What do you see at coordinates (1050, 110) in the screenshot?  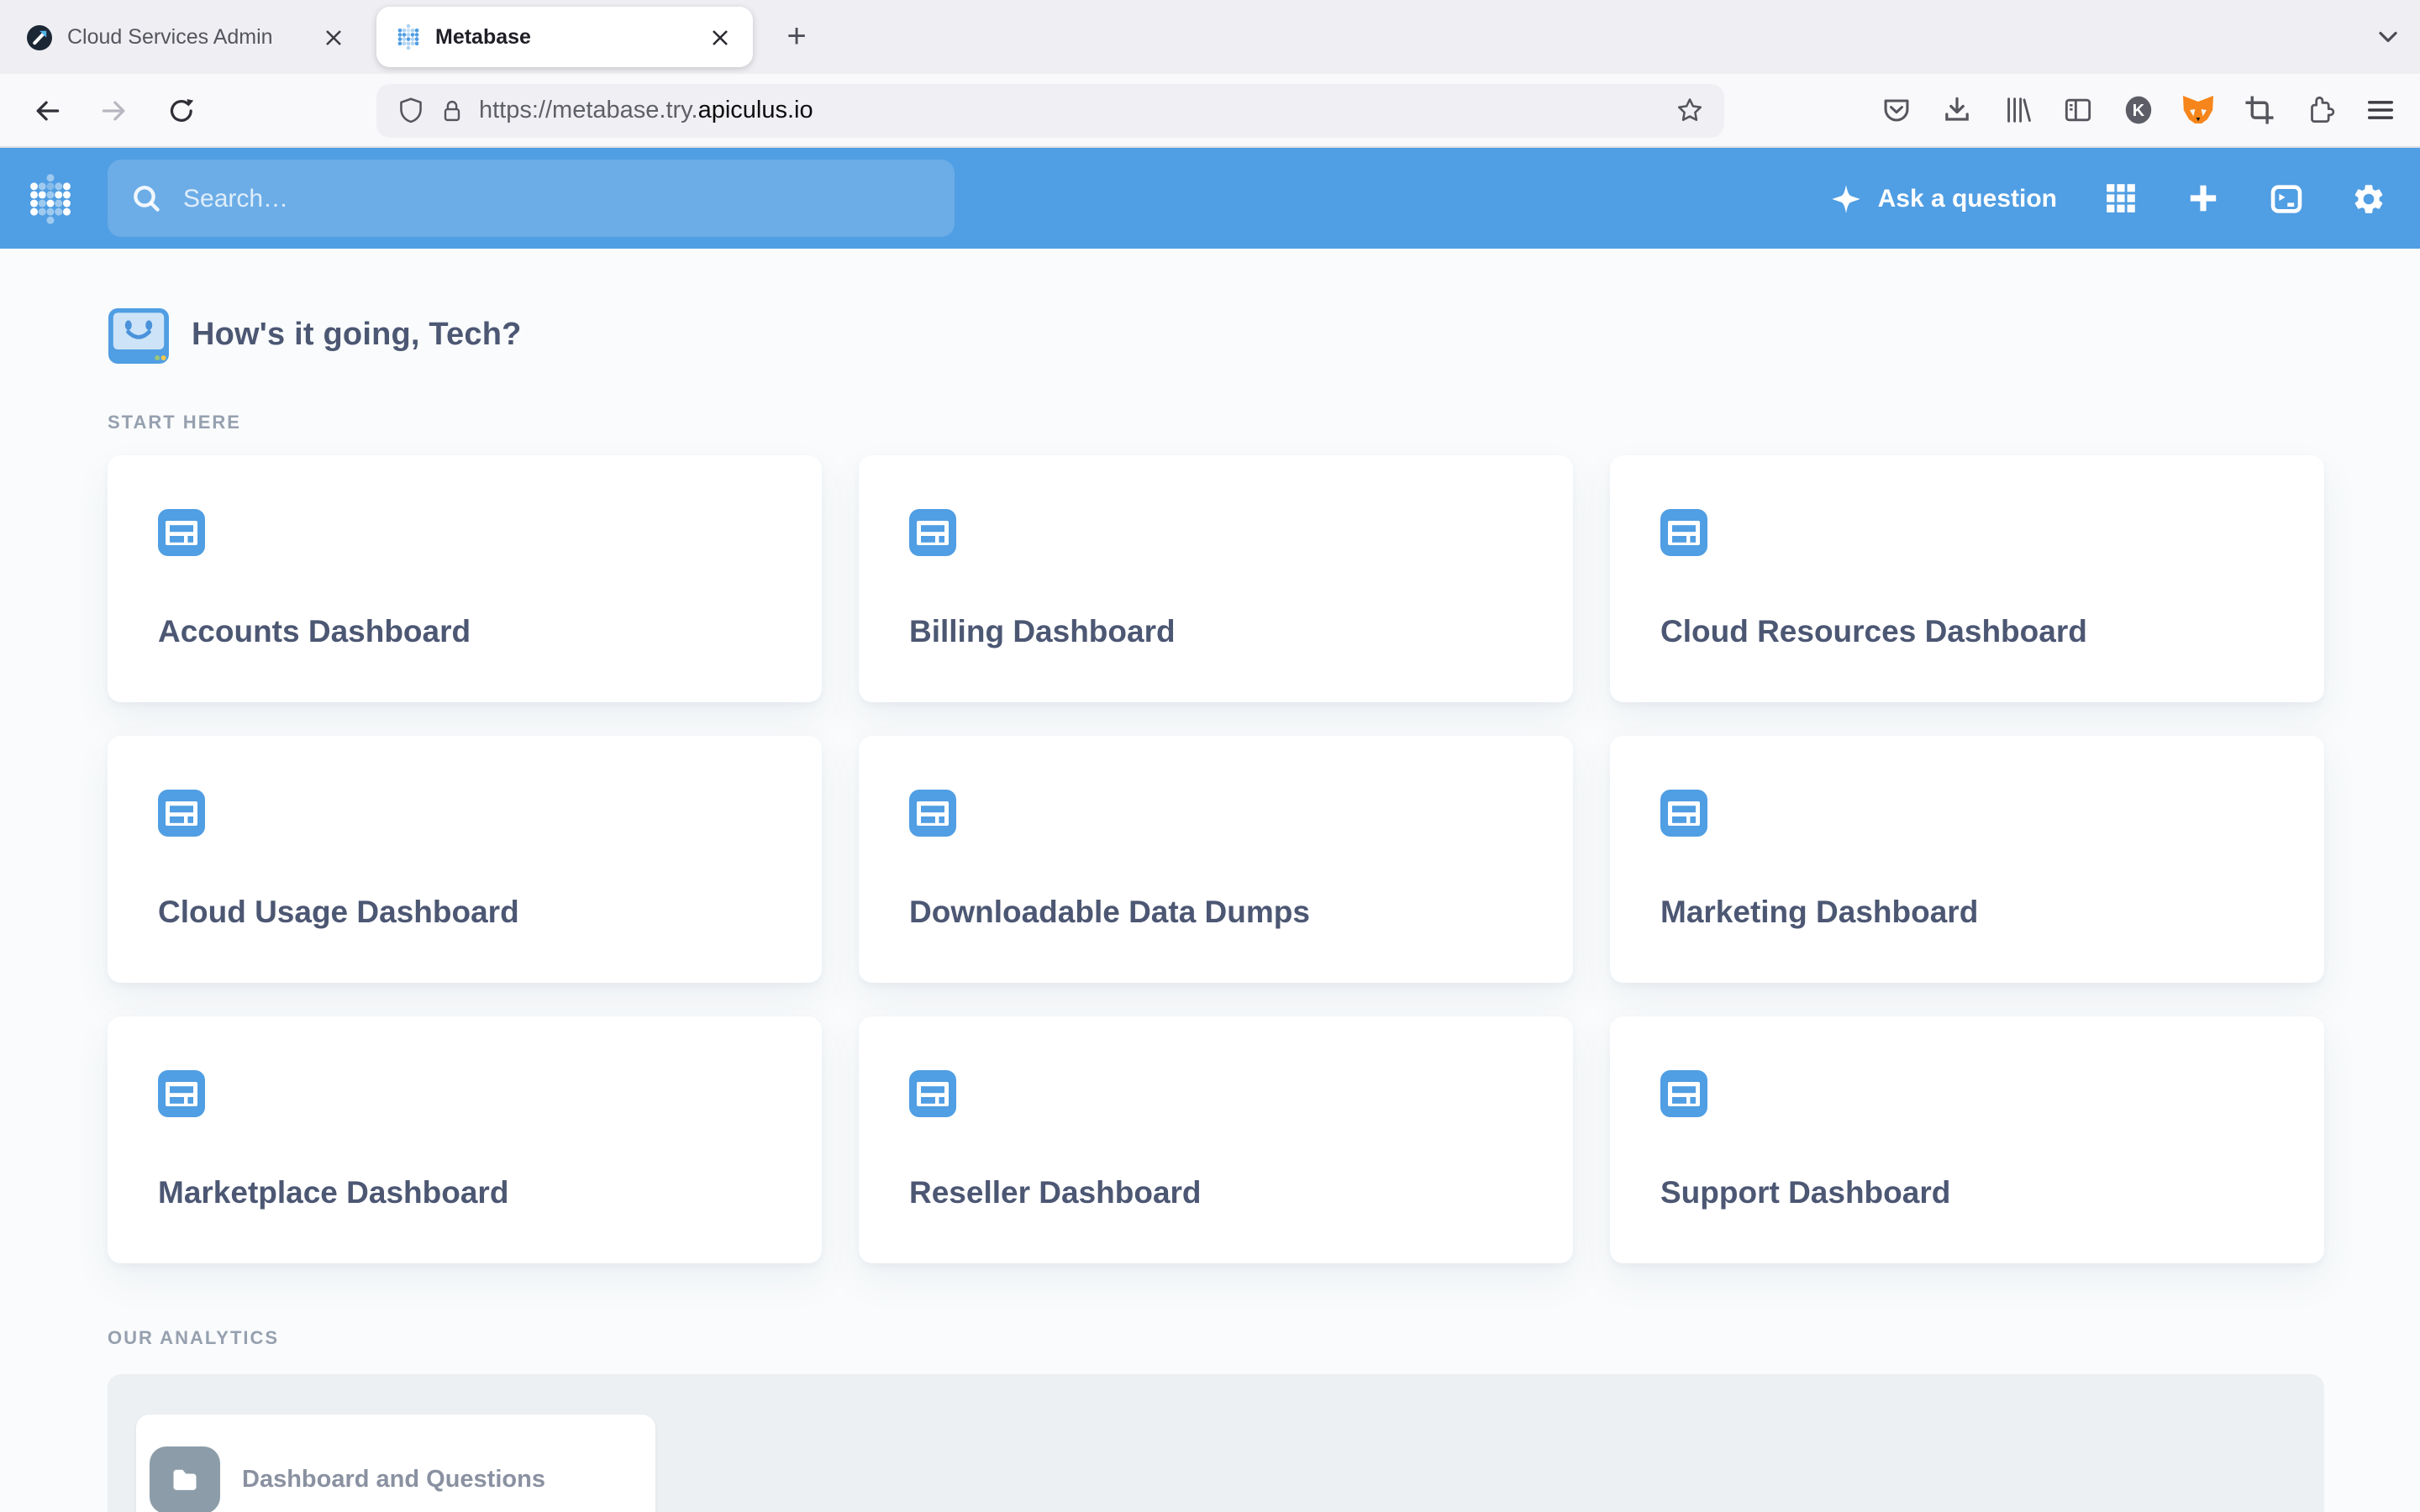 I see `url-bar: https://metabase.try.apiculus.io` at bounding box center [1050, 110].